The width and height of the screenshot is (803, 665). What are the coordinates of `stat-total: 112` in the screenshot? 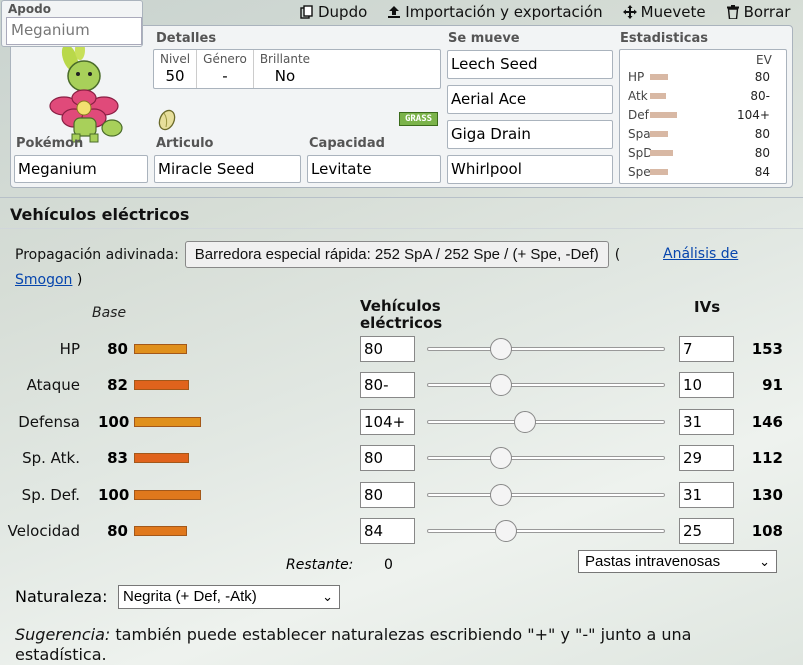 It's located at (767, 458).